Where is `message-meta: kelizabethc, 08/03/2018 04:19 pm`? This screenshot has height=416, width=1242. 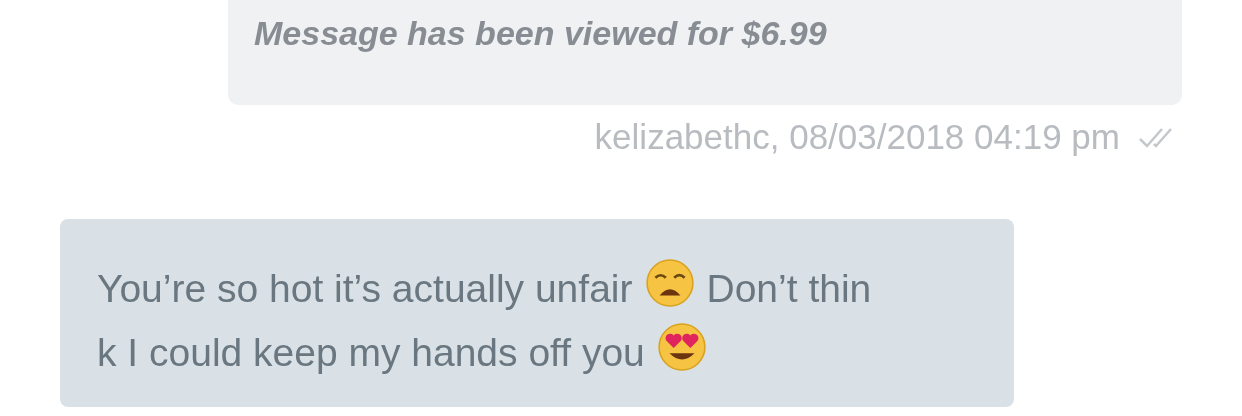
message-meta: kelizabethc, 08/03/2018 04:19 pm is located at coordinates (857, 137).